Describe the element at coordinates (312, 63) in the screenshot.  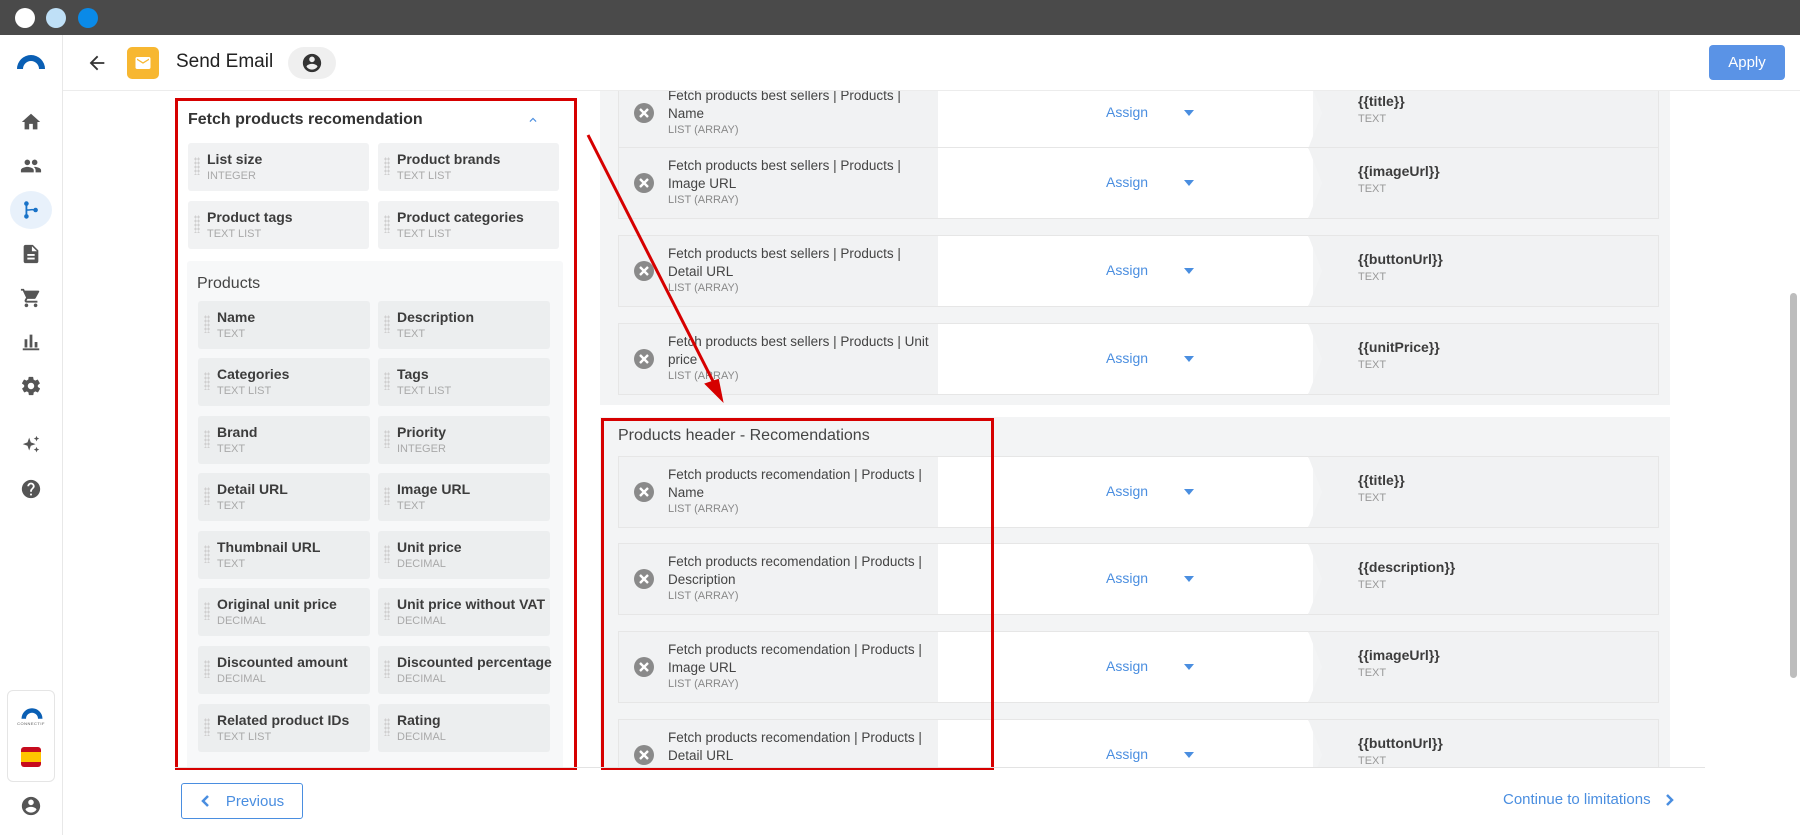
I see `user-chip` at that location.